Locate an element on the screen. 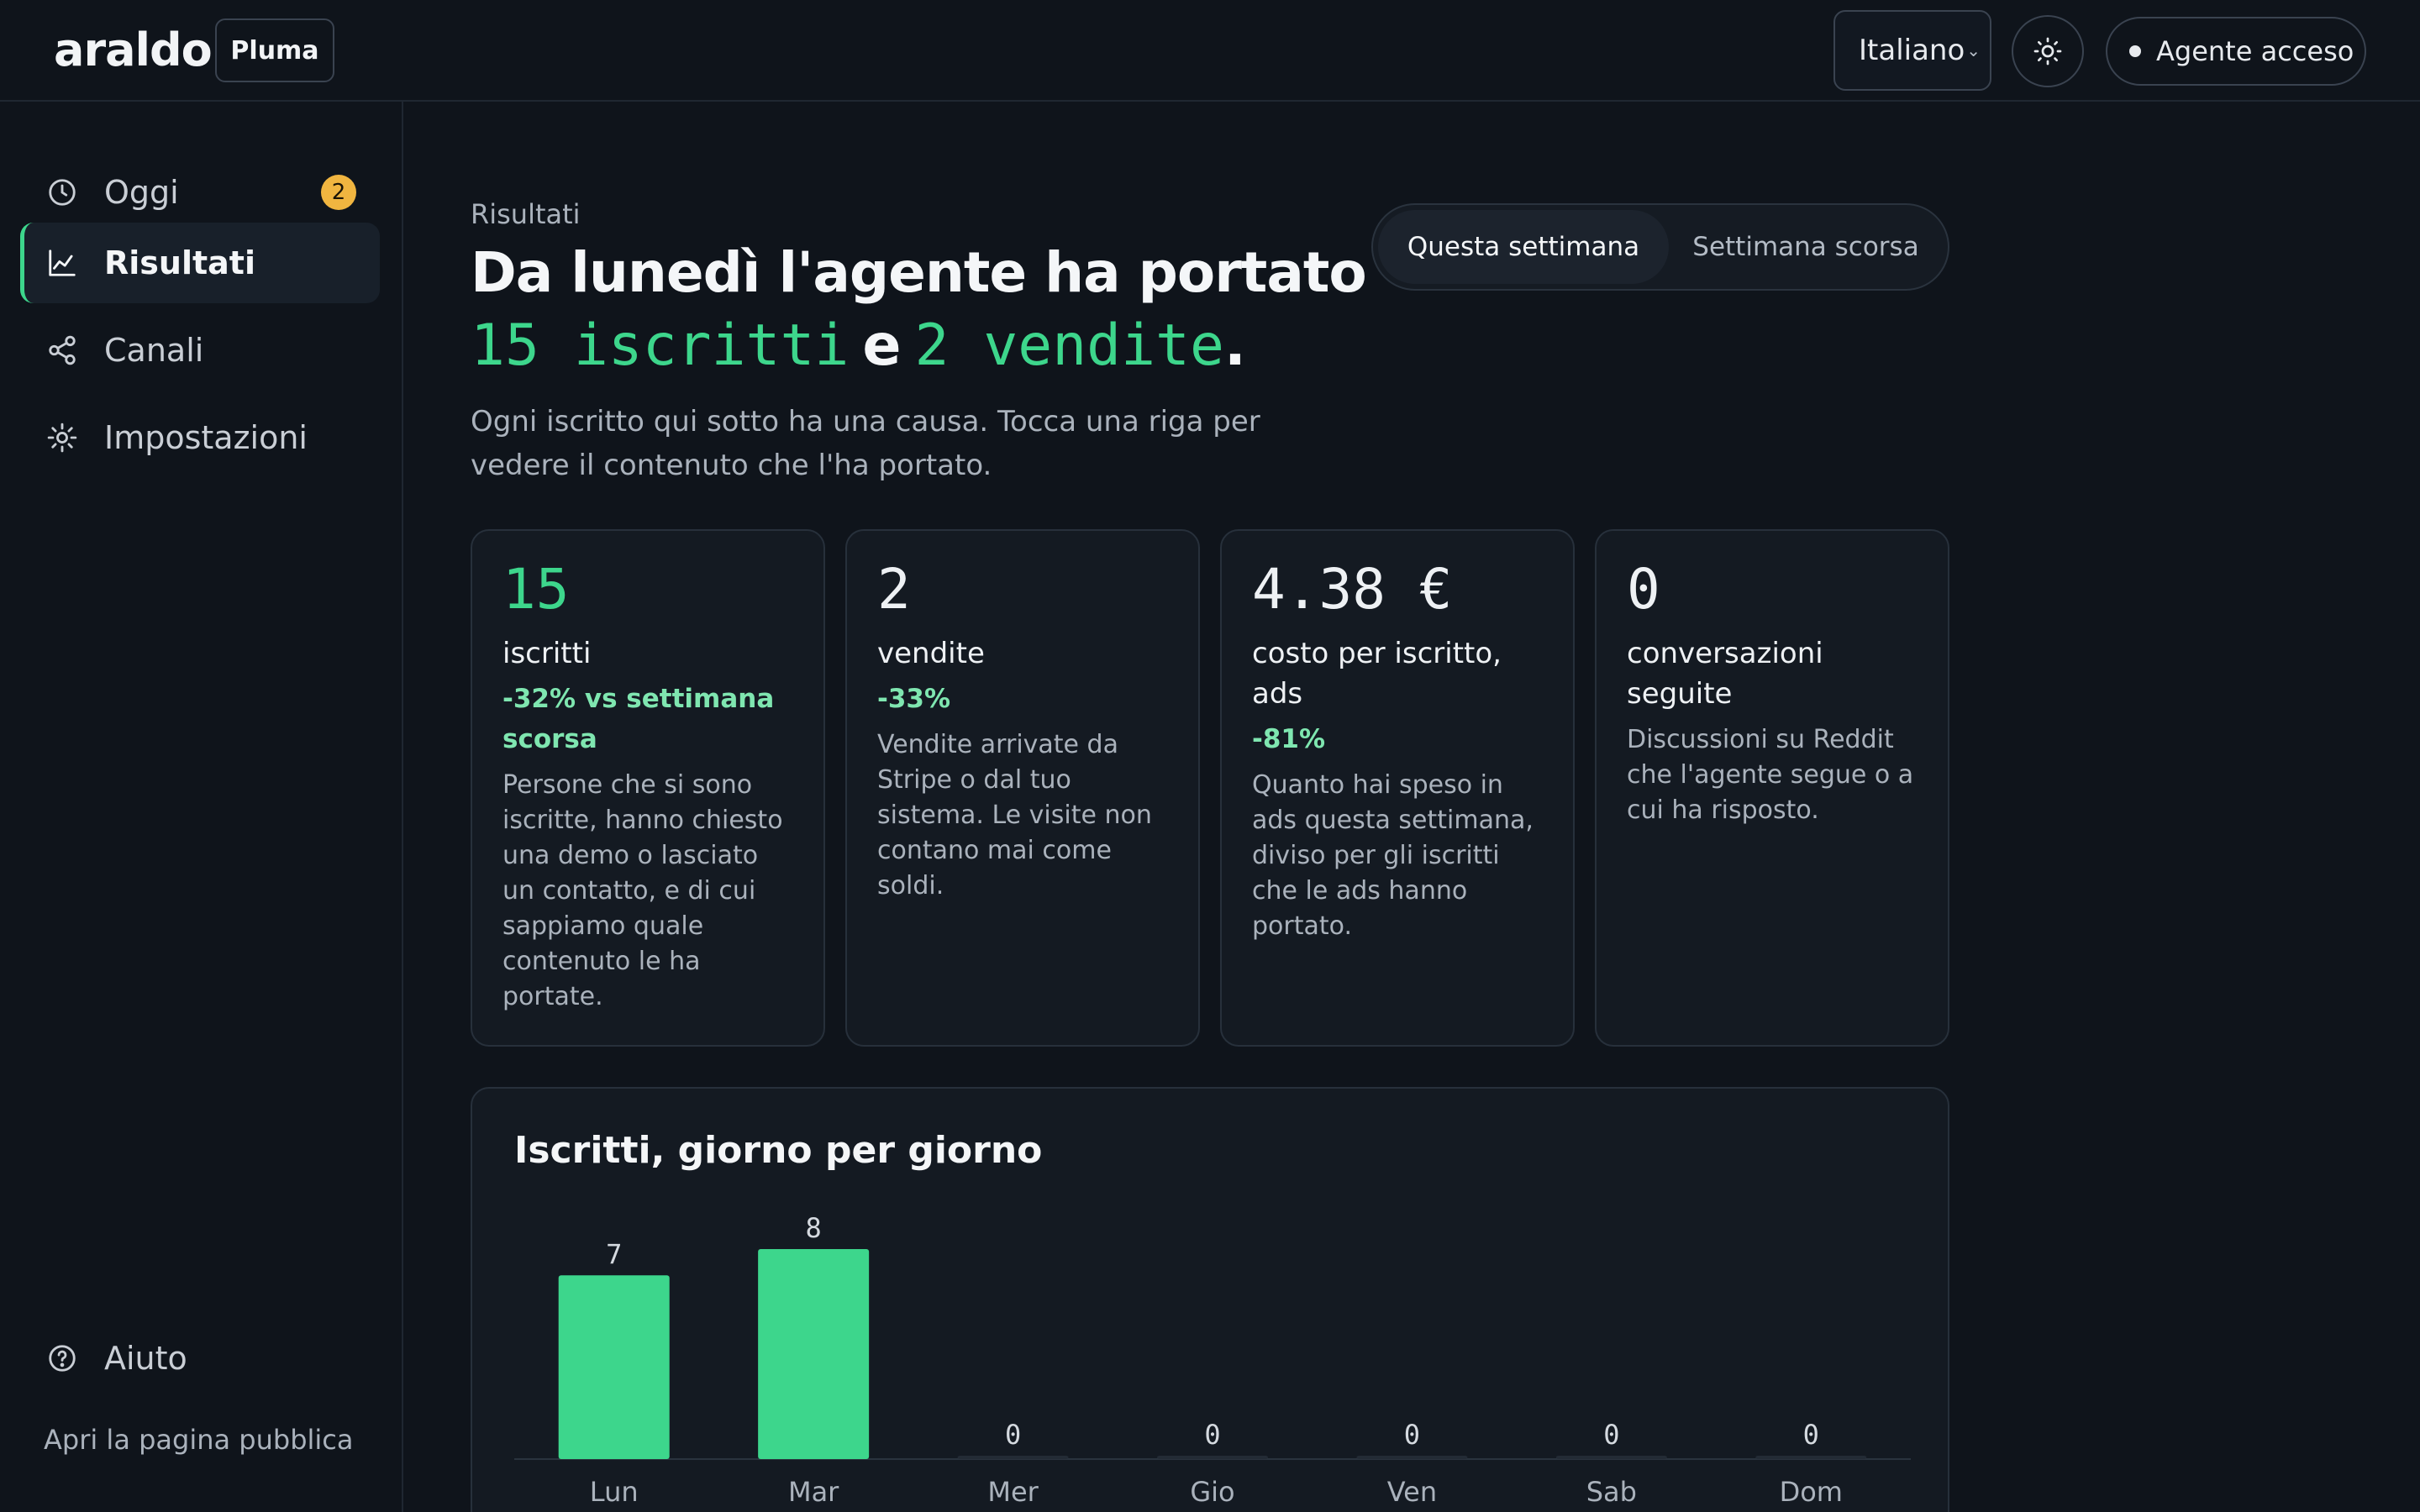  kpi-label: vendite is located at coordinates (931, 653).